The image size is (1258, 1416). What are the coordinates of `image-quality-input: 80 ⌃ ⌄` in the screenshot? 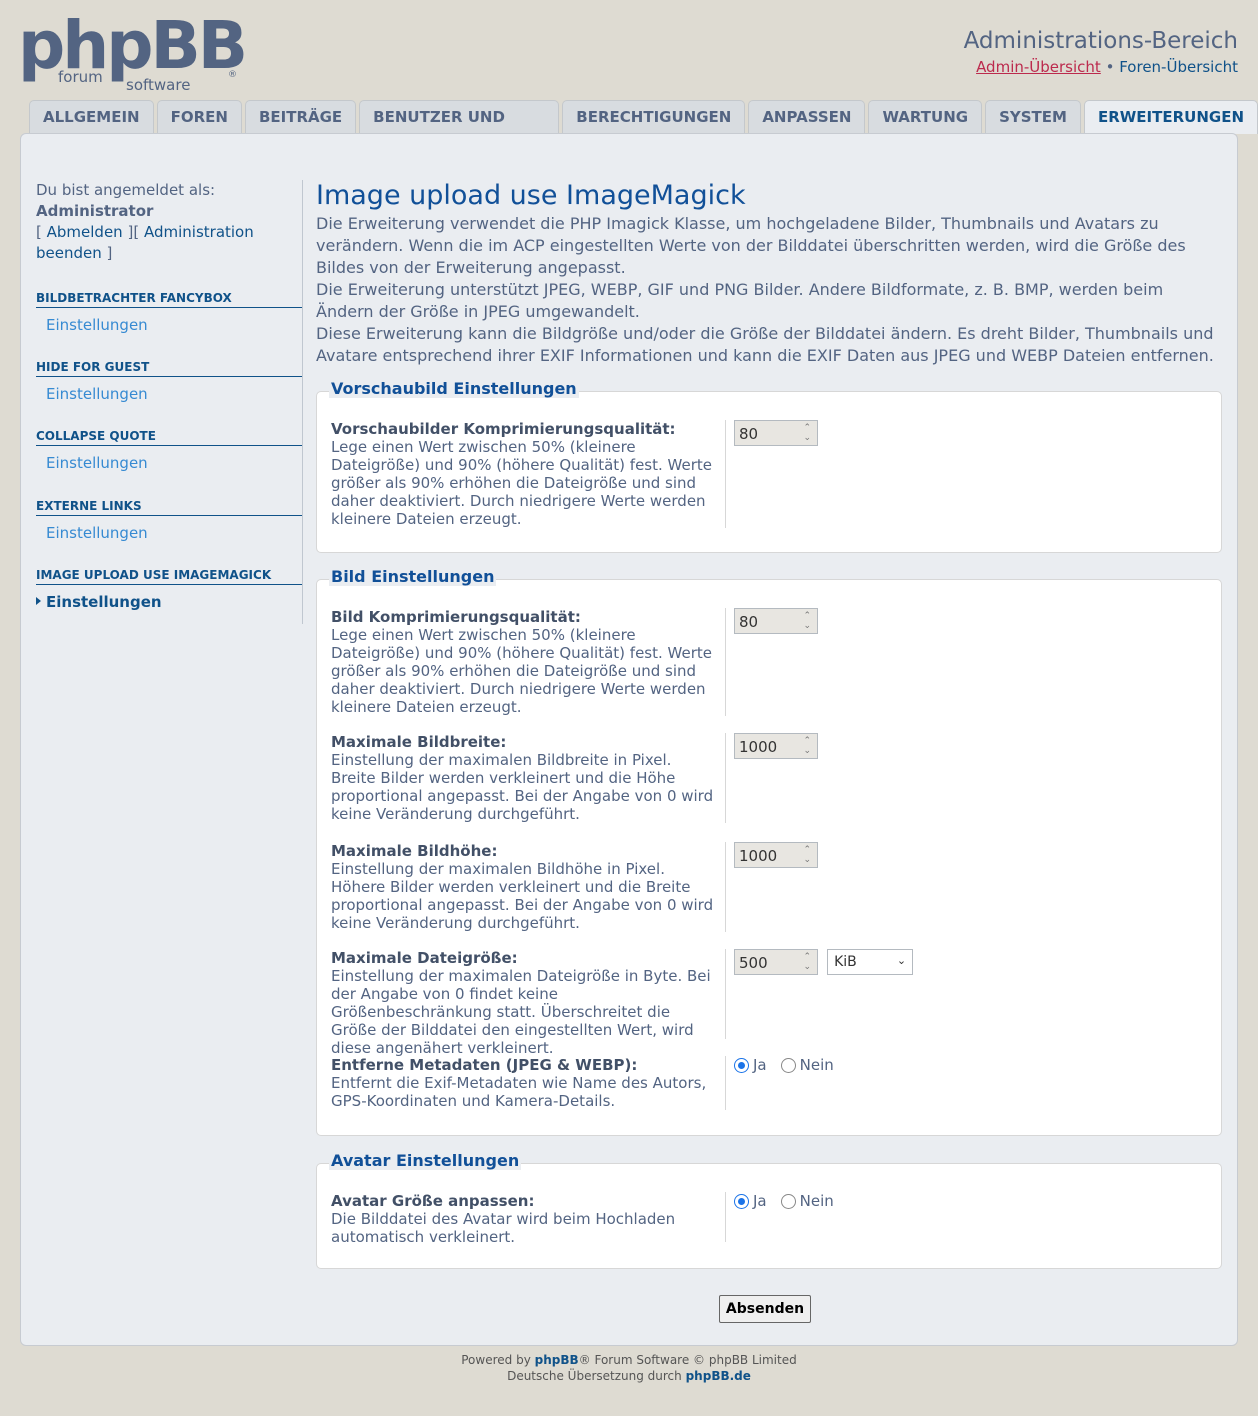 It's located at (776, 621).